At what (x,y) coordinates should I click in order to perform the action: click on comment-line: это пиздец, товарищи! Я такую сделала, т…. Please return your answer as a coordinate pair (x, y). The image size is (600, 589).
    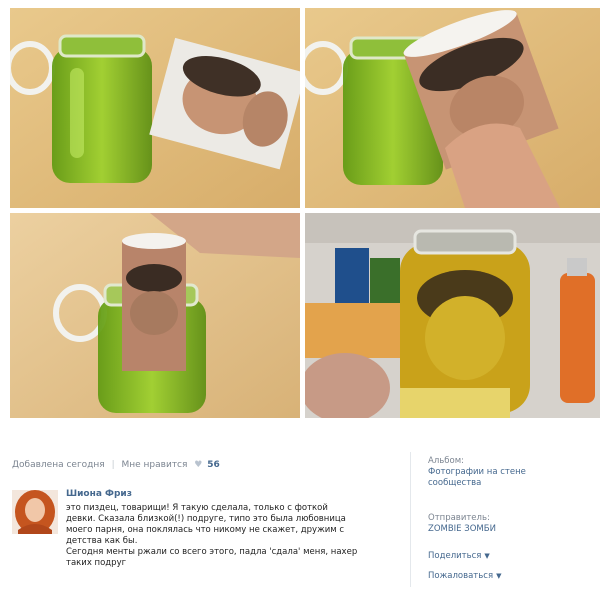
    Looking at the image, I should click on (197, 508).